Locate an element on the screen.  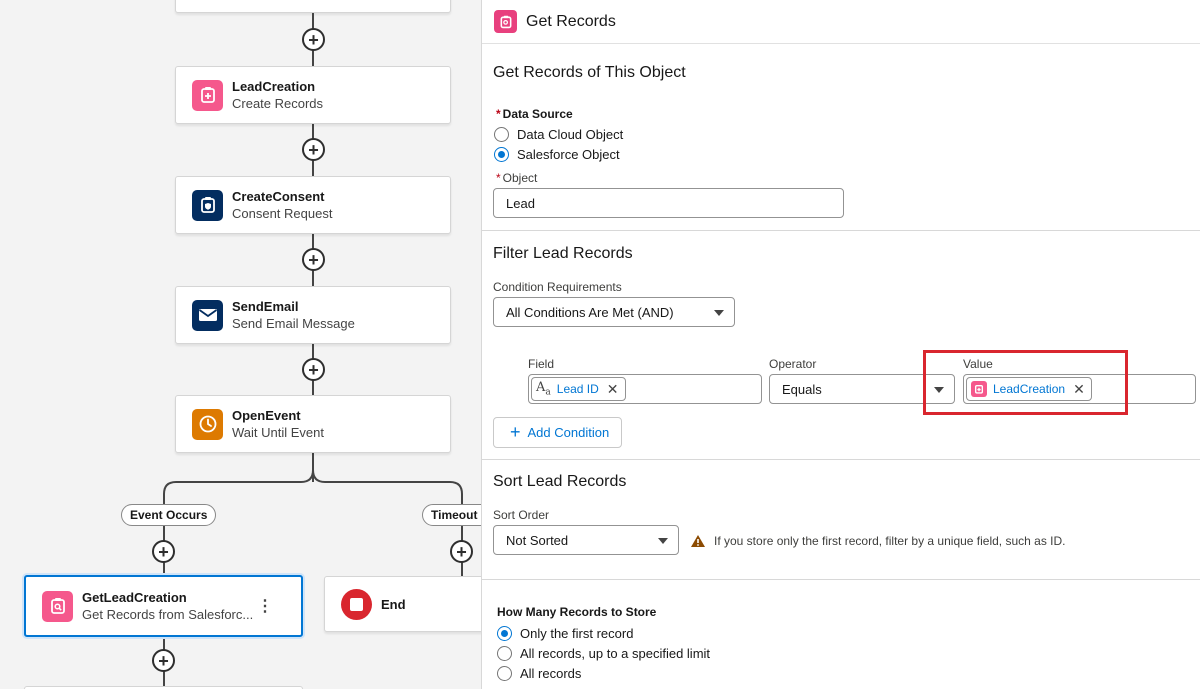
radio-only-first-record: Only the first record is located at coordinates (565, 633).